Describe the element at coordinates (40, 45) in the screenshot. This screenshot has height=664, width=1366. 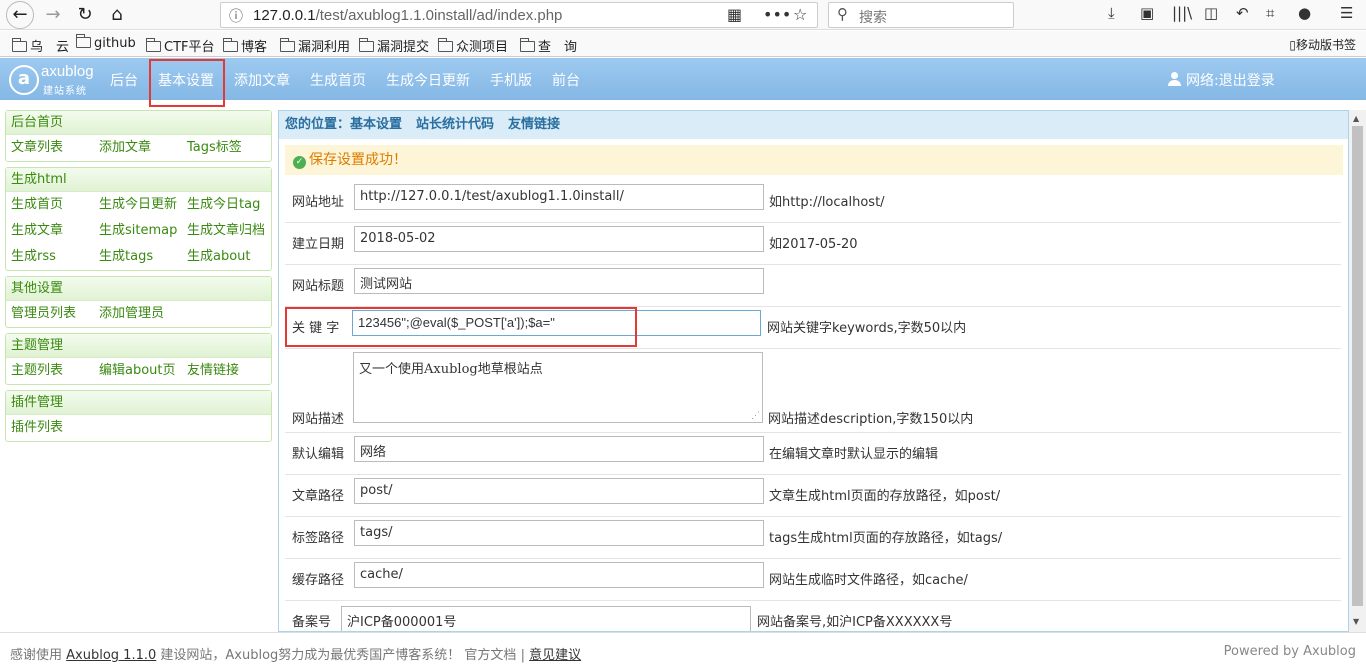
I see `bookmark-folder: 乌 云` at that location.